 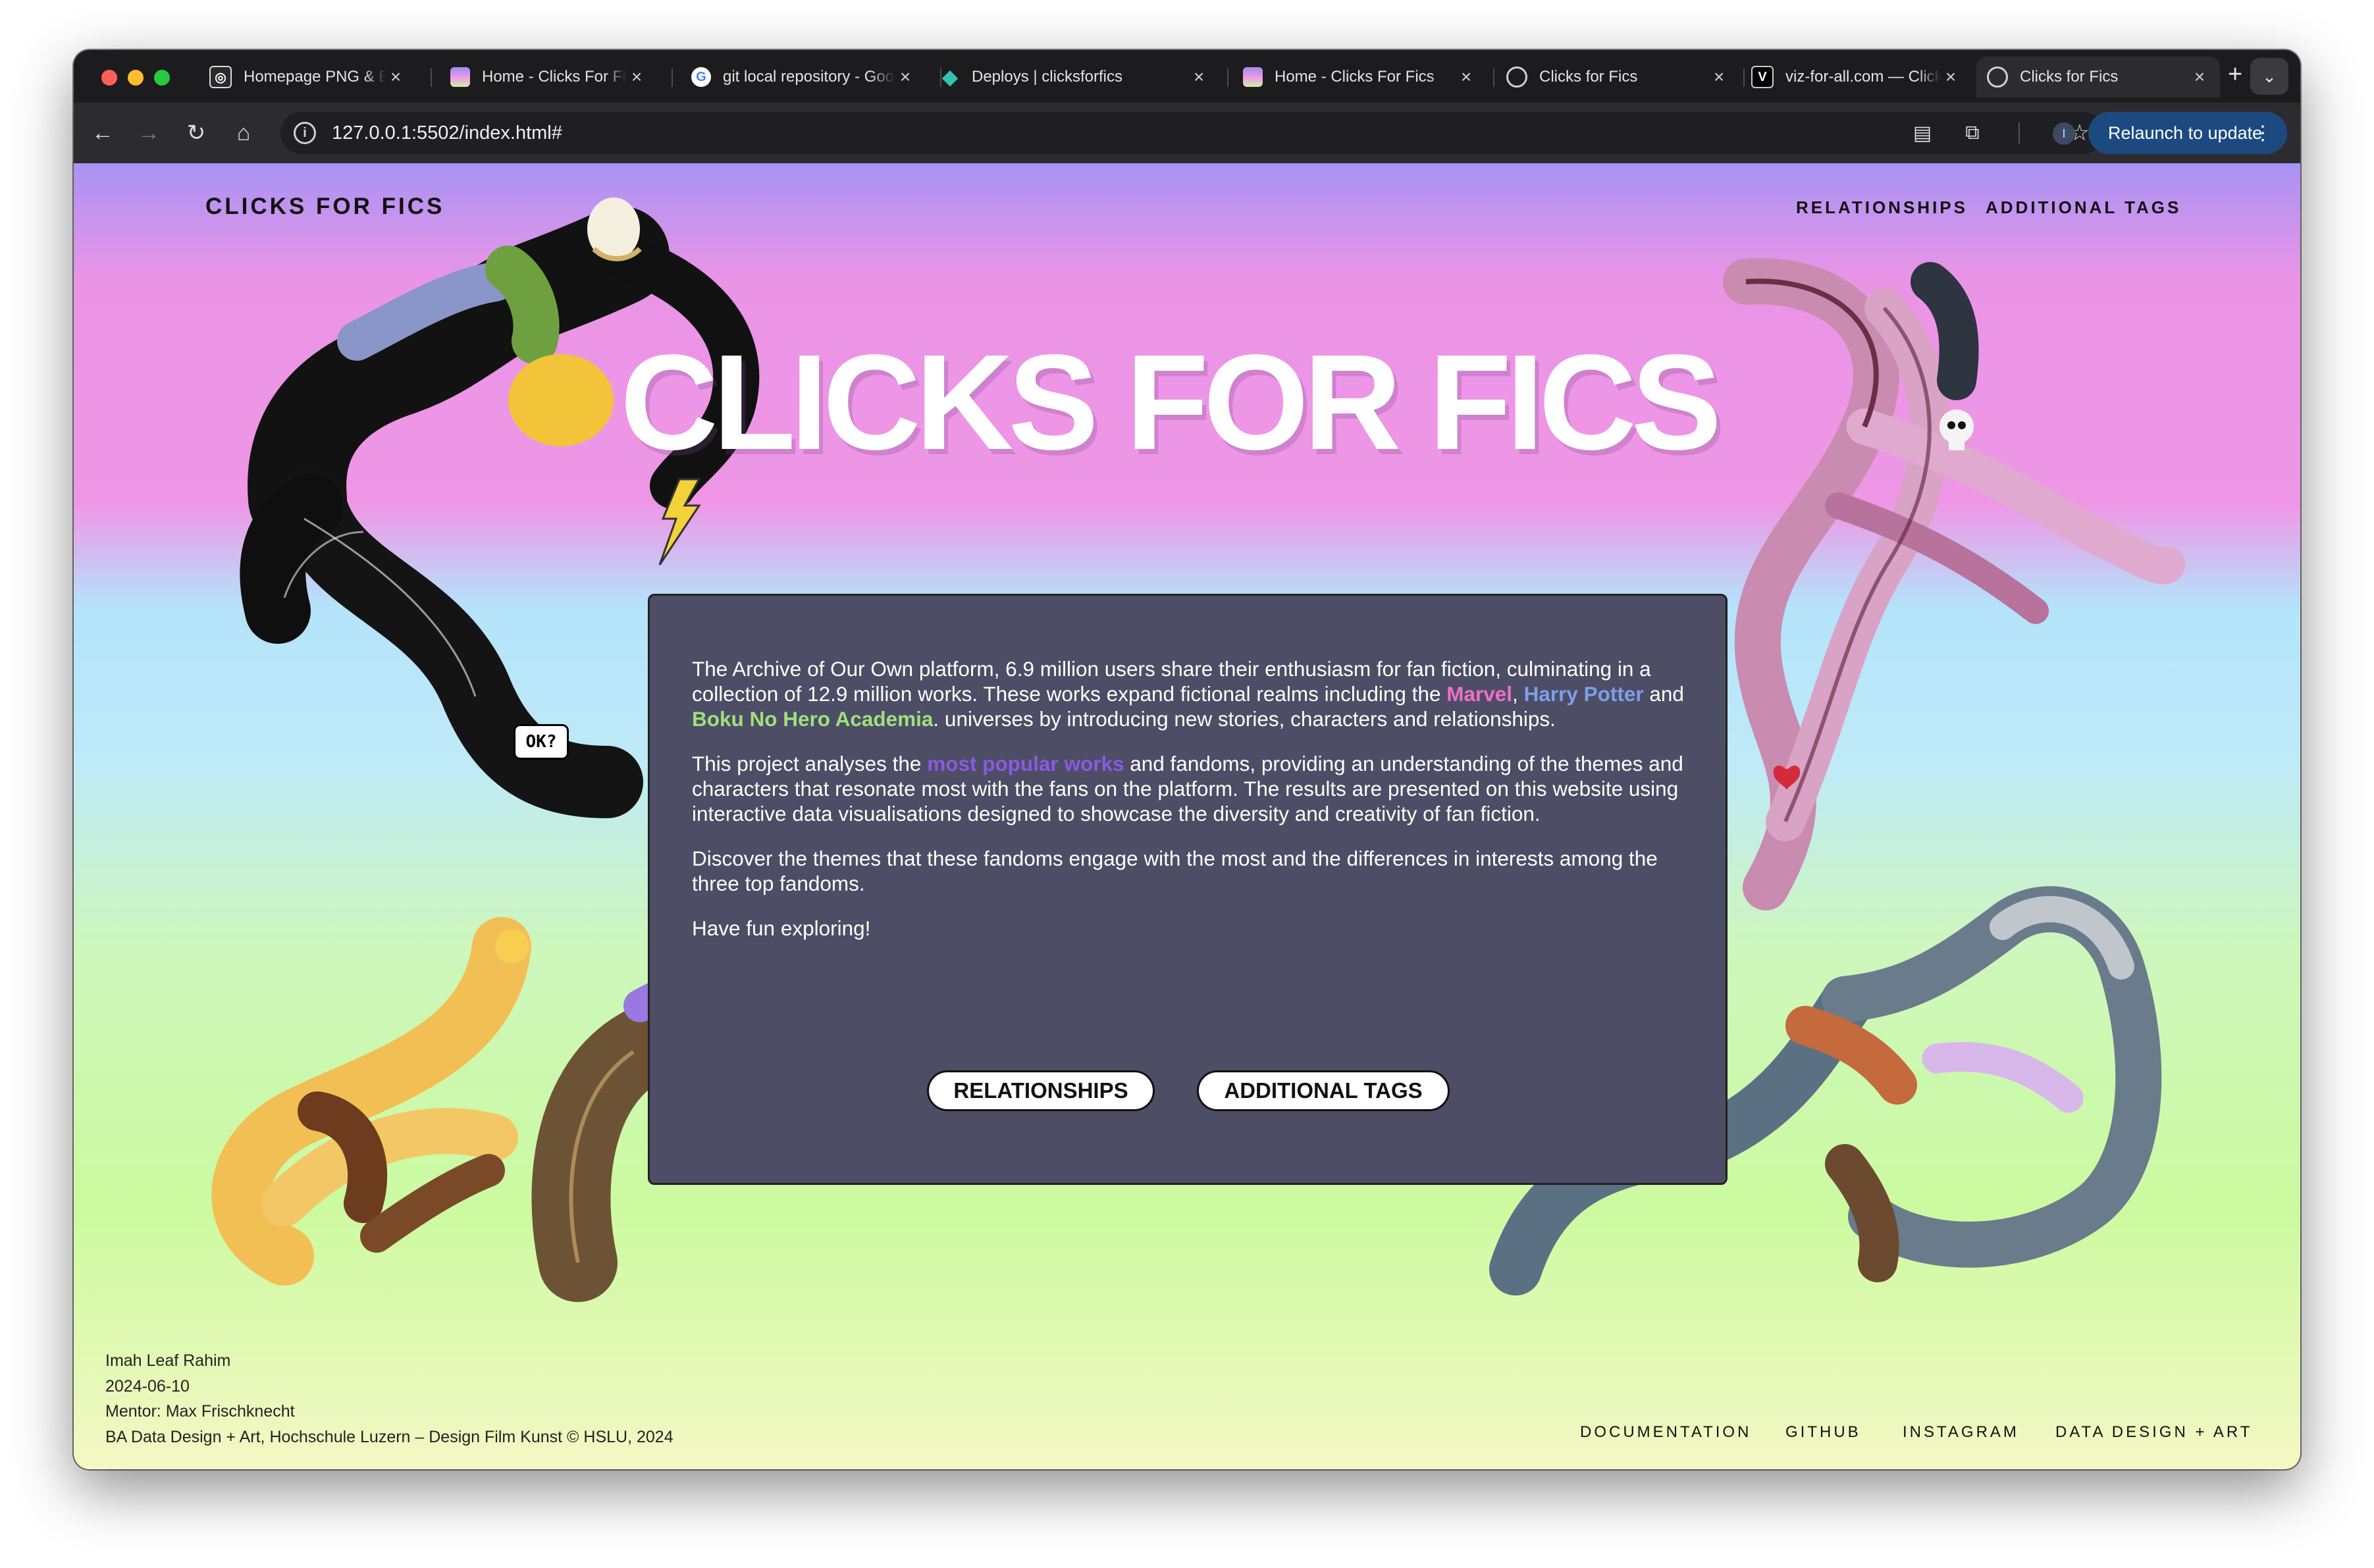 I want to click on intro-text: This project analyses the, so click(x=810, y=764).